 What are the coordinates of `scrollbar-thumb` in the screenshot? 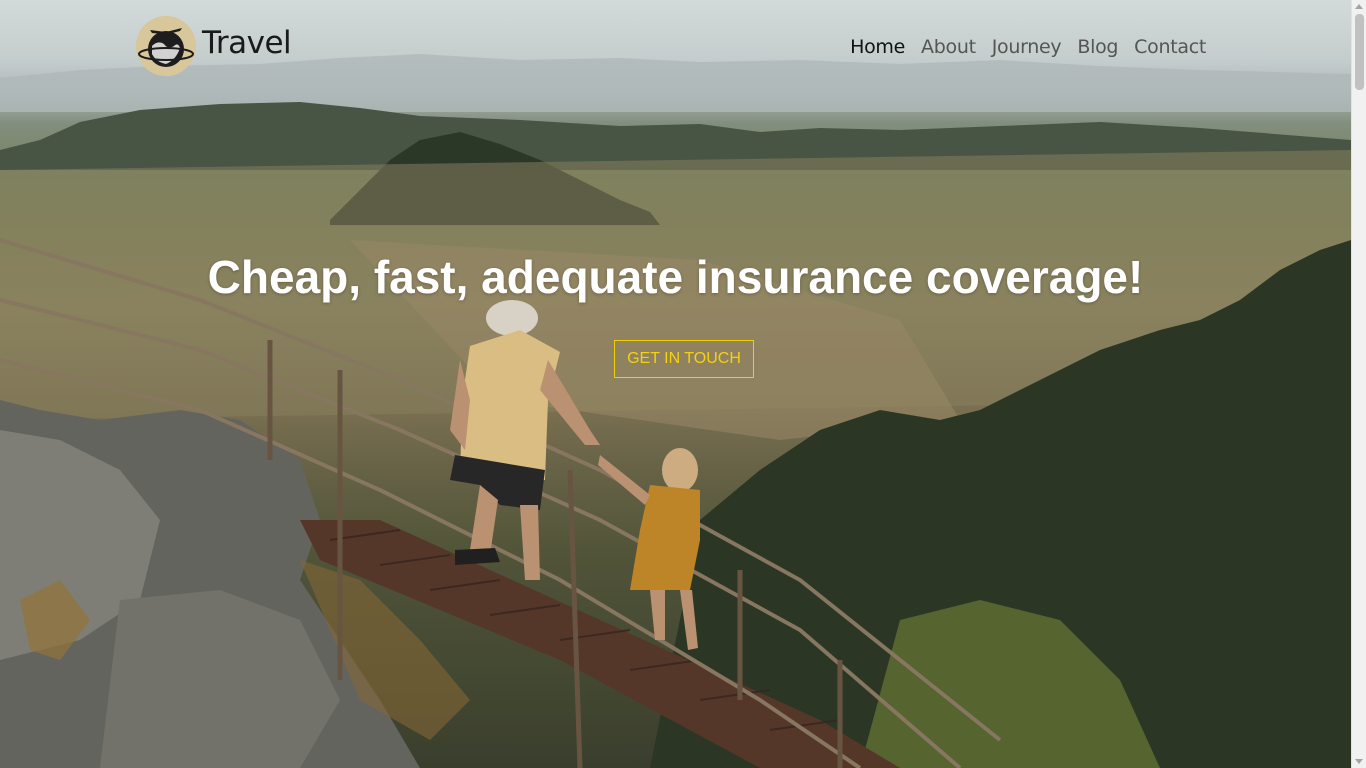 It's located at (1359, 52).